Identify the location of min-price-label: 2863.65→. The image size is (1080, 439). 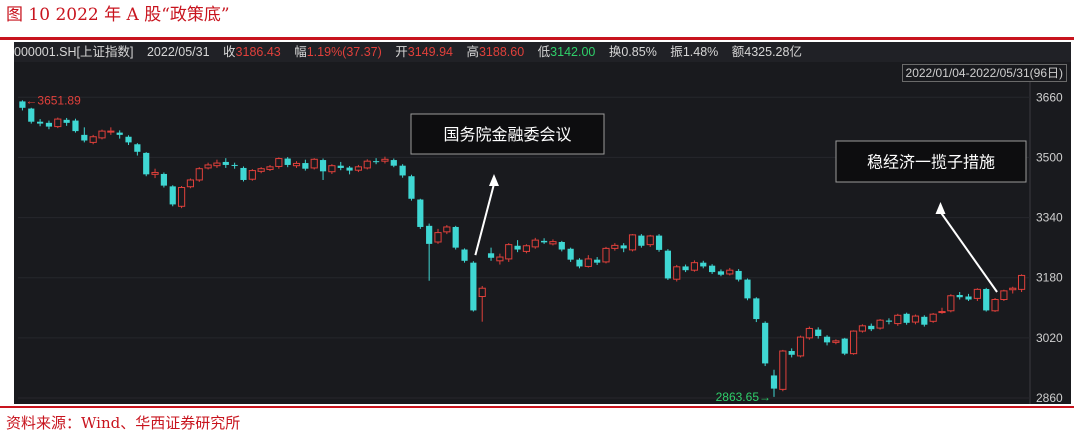
(743, 397).